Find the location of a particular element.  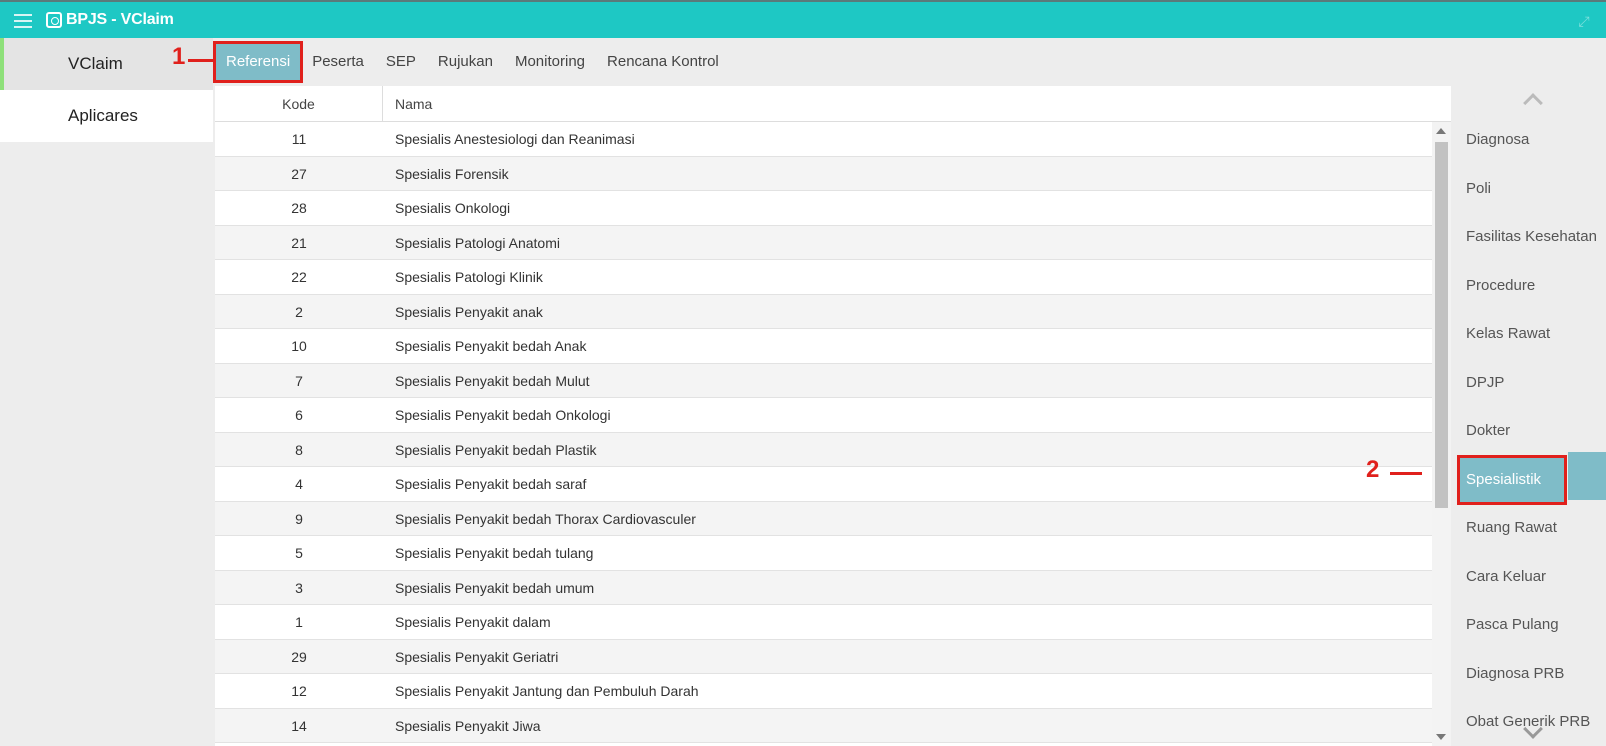

tab-rencana-kontrol: Rencana Kontrol is located at coordinates (663, 62).